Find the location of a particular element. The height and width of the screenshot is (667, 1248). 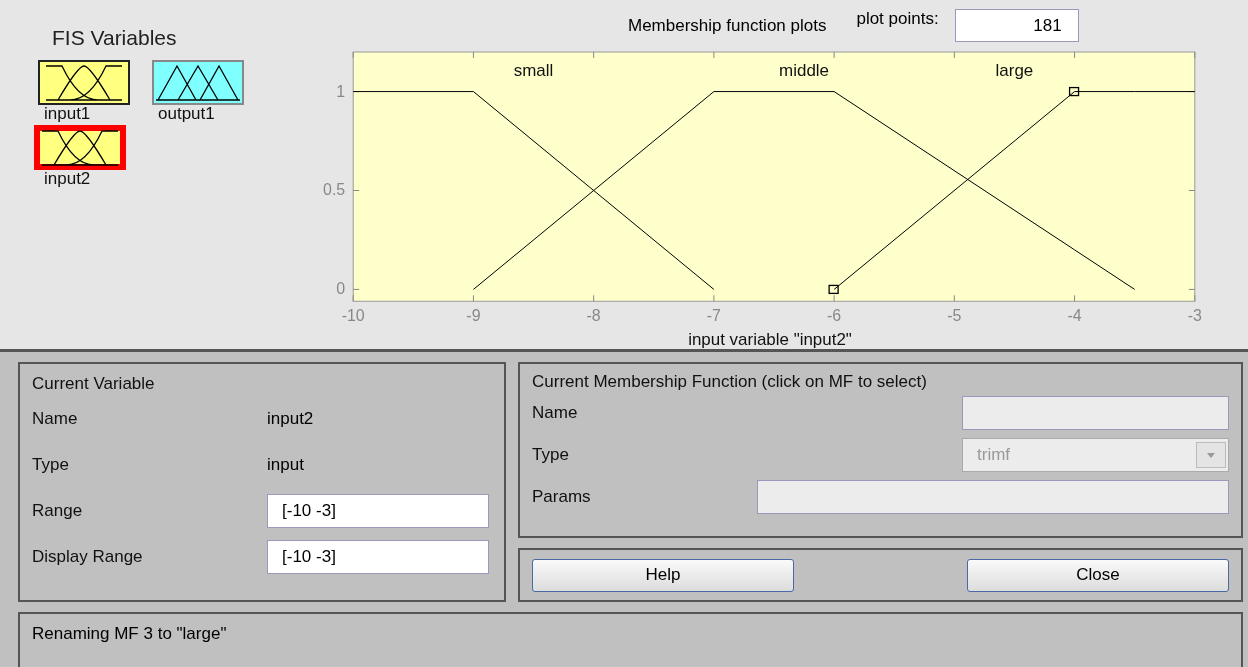

curve-label: large is located at coordinates (1014, 70).